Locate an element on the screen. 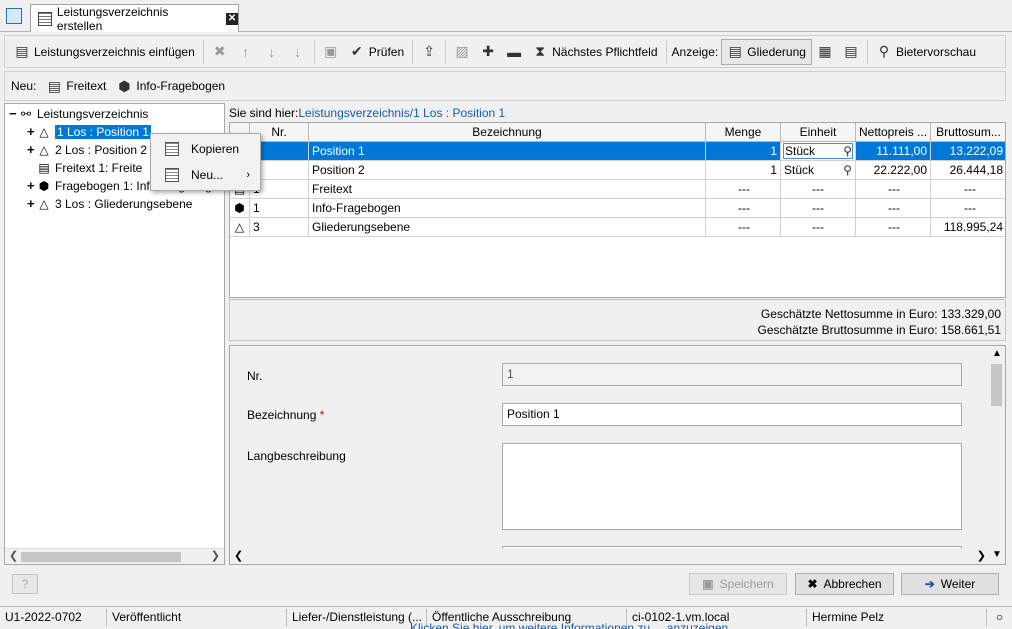 Image resolution: width=1012 pixels, height=629 pixels. insert-lv-button: ▤ Leistungsverzeichnis einfügen is located at coordinates (104, 52).